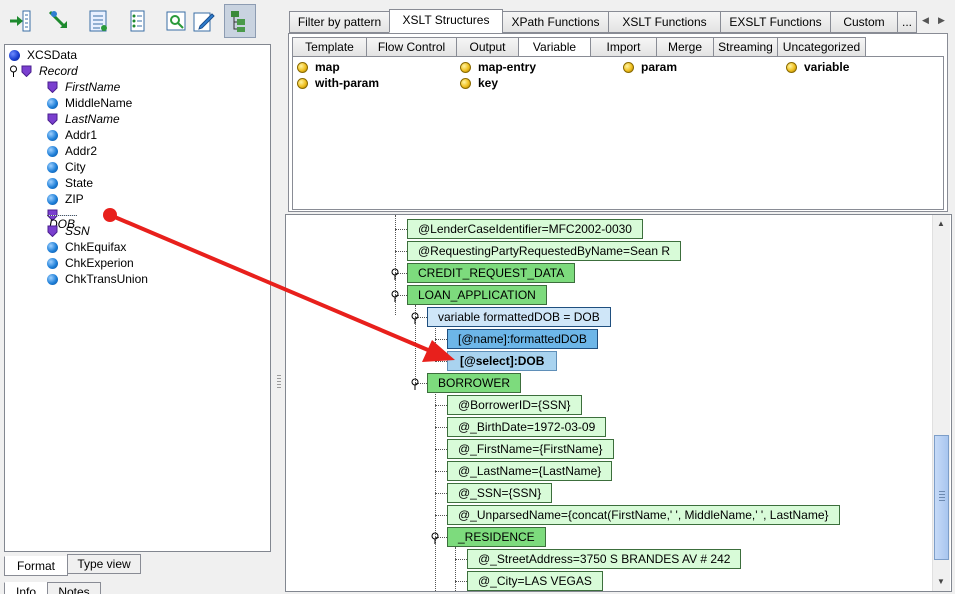 This screenshot has width=955, height=594. I want to click on tab-exslt-functions: EXSLT Functions, so click(775, 22).